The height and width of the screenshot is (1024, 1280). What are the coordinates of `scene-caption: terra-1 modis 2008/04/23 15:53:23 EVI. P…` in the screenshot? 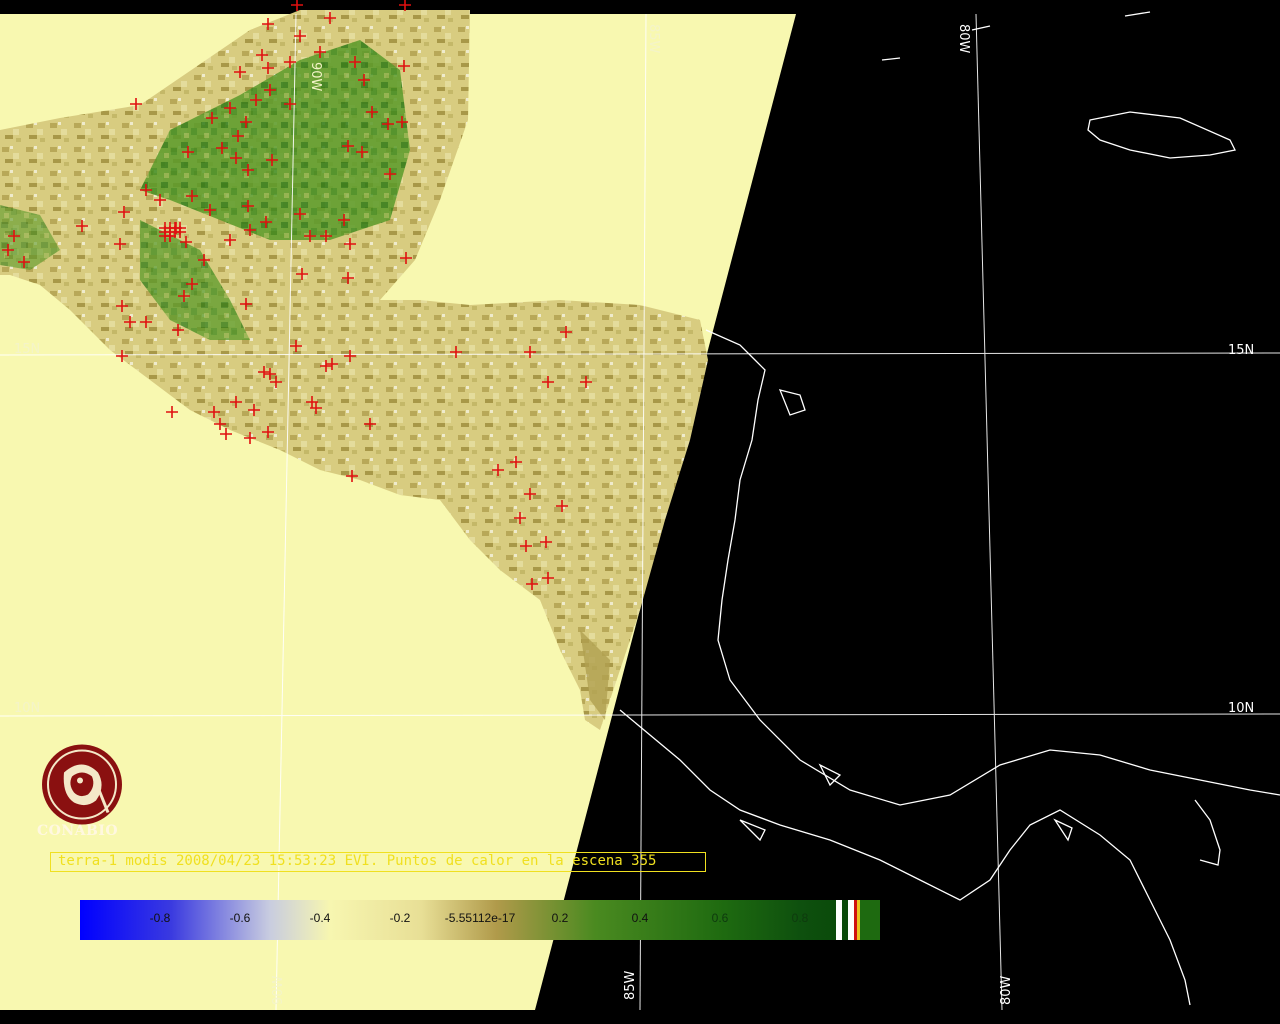 It's located at (357, 861).